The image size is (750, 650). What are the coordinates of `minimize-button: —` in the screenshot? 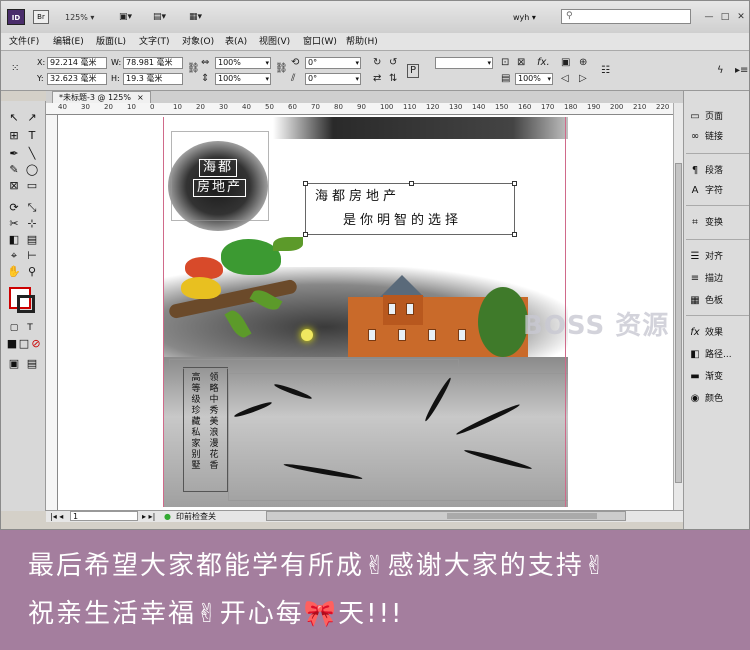 It's located at (709, 17).